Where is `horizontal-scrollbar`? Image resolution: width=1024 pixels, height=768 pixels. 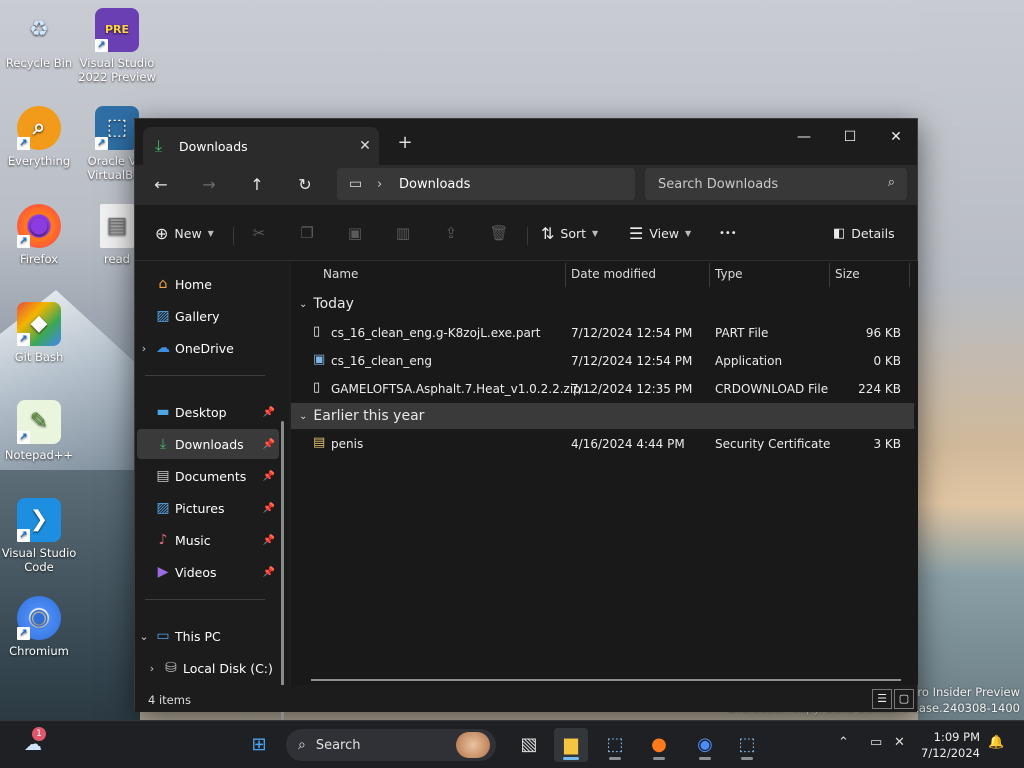
horizontal-scrollbar is located at coordinates (606, 680).